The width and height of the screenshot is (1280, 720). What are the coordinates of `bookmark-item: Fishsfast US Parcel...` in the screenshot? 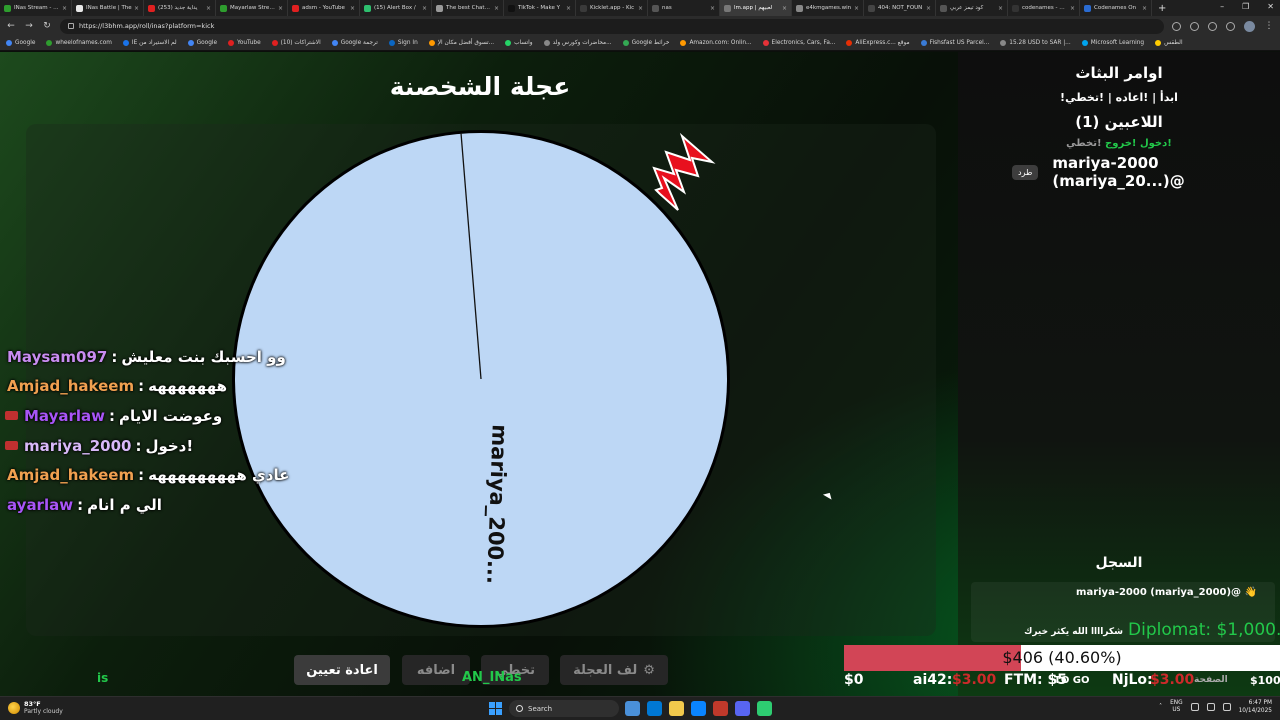 It's located at (954, 43).